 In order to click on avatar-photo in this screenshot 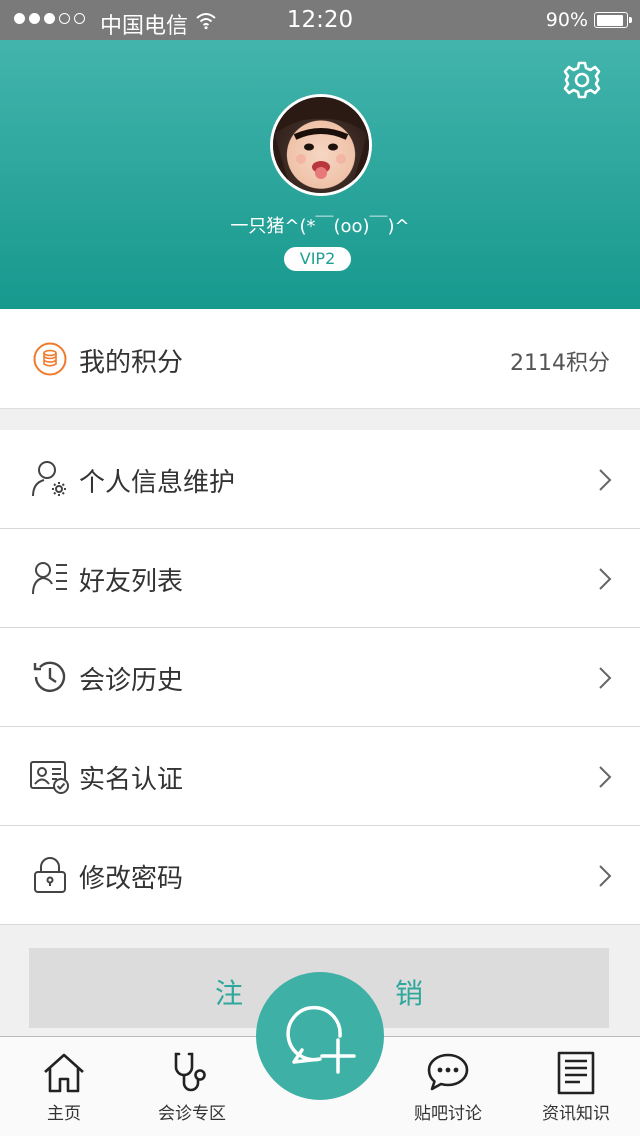, I will do `click(321, 145)`.